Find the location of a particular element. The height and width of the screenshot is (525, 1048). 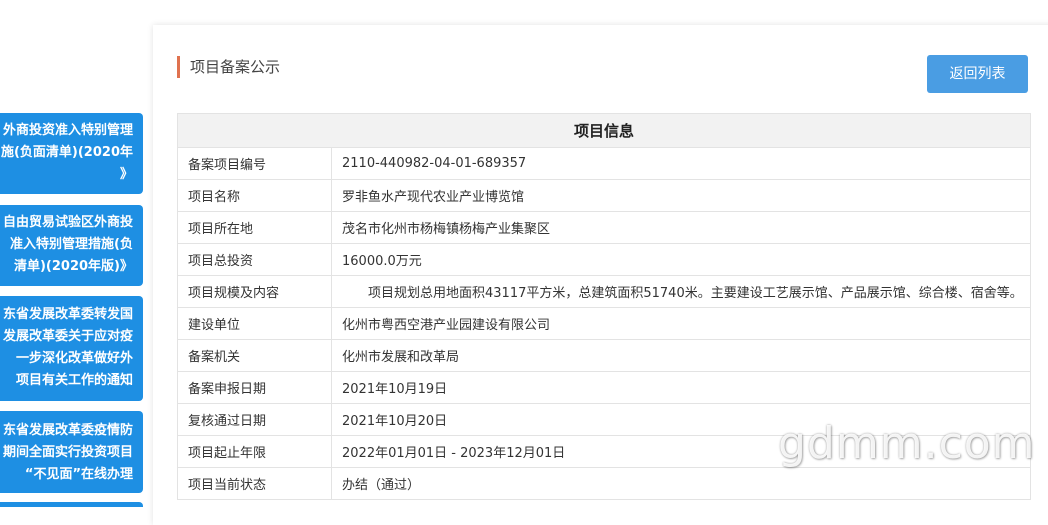

sidebar-card-line: 期间全面实行投资项目 is located at coordinates (67, 452).